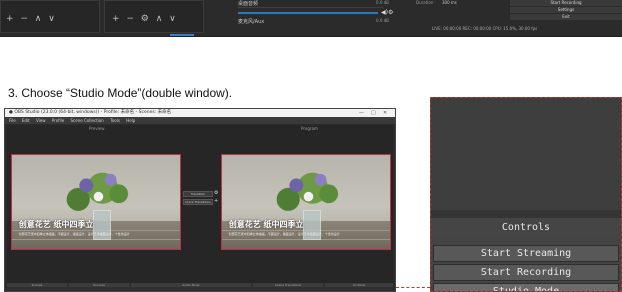  Describe the element at coordinates (31, 19) in the screenshot. I see `scene-list-controls: + − ∧ ∨` at that location.